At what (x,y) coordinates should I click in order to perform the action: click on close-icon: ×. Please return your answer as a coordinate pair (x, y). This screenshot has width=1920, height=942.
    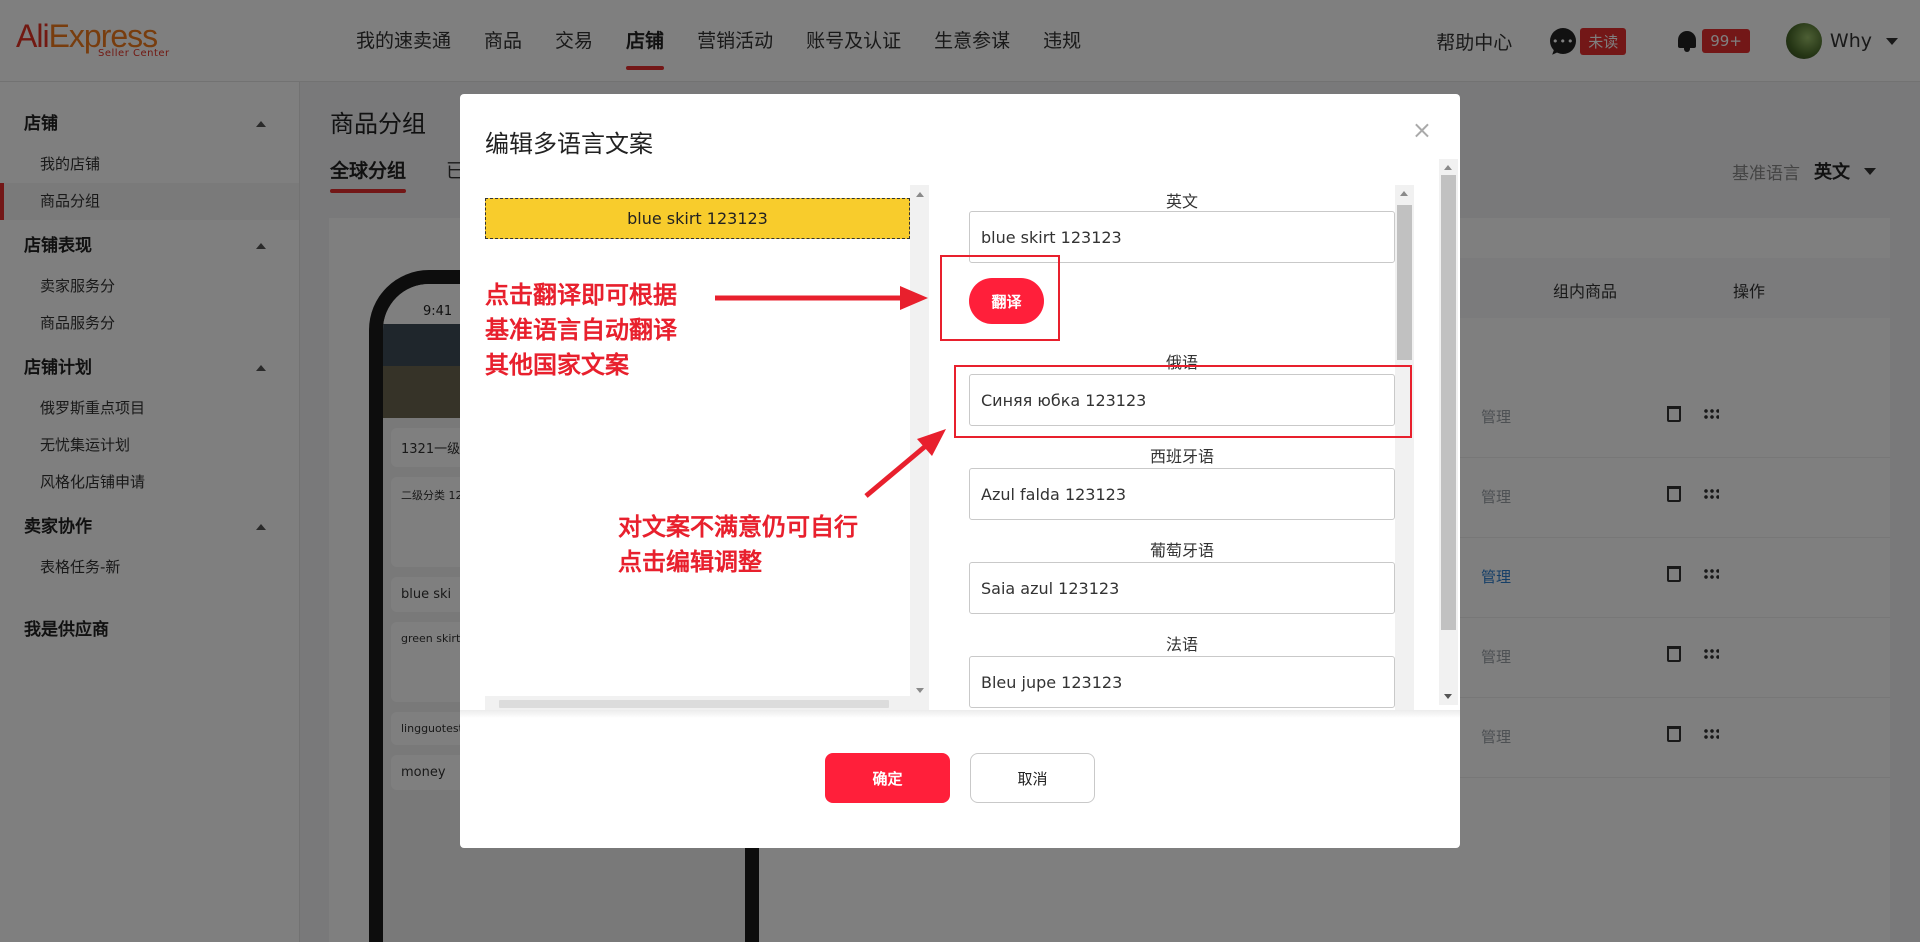
    Looking at the image, I should click on (1422, 130).